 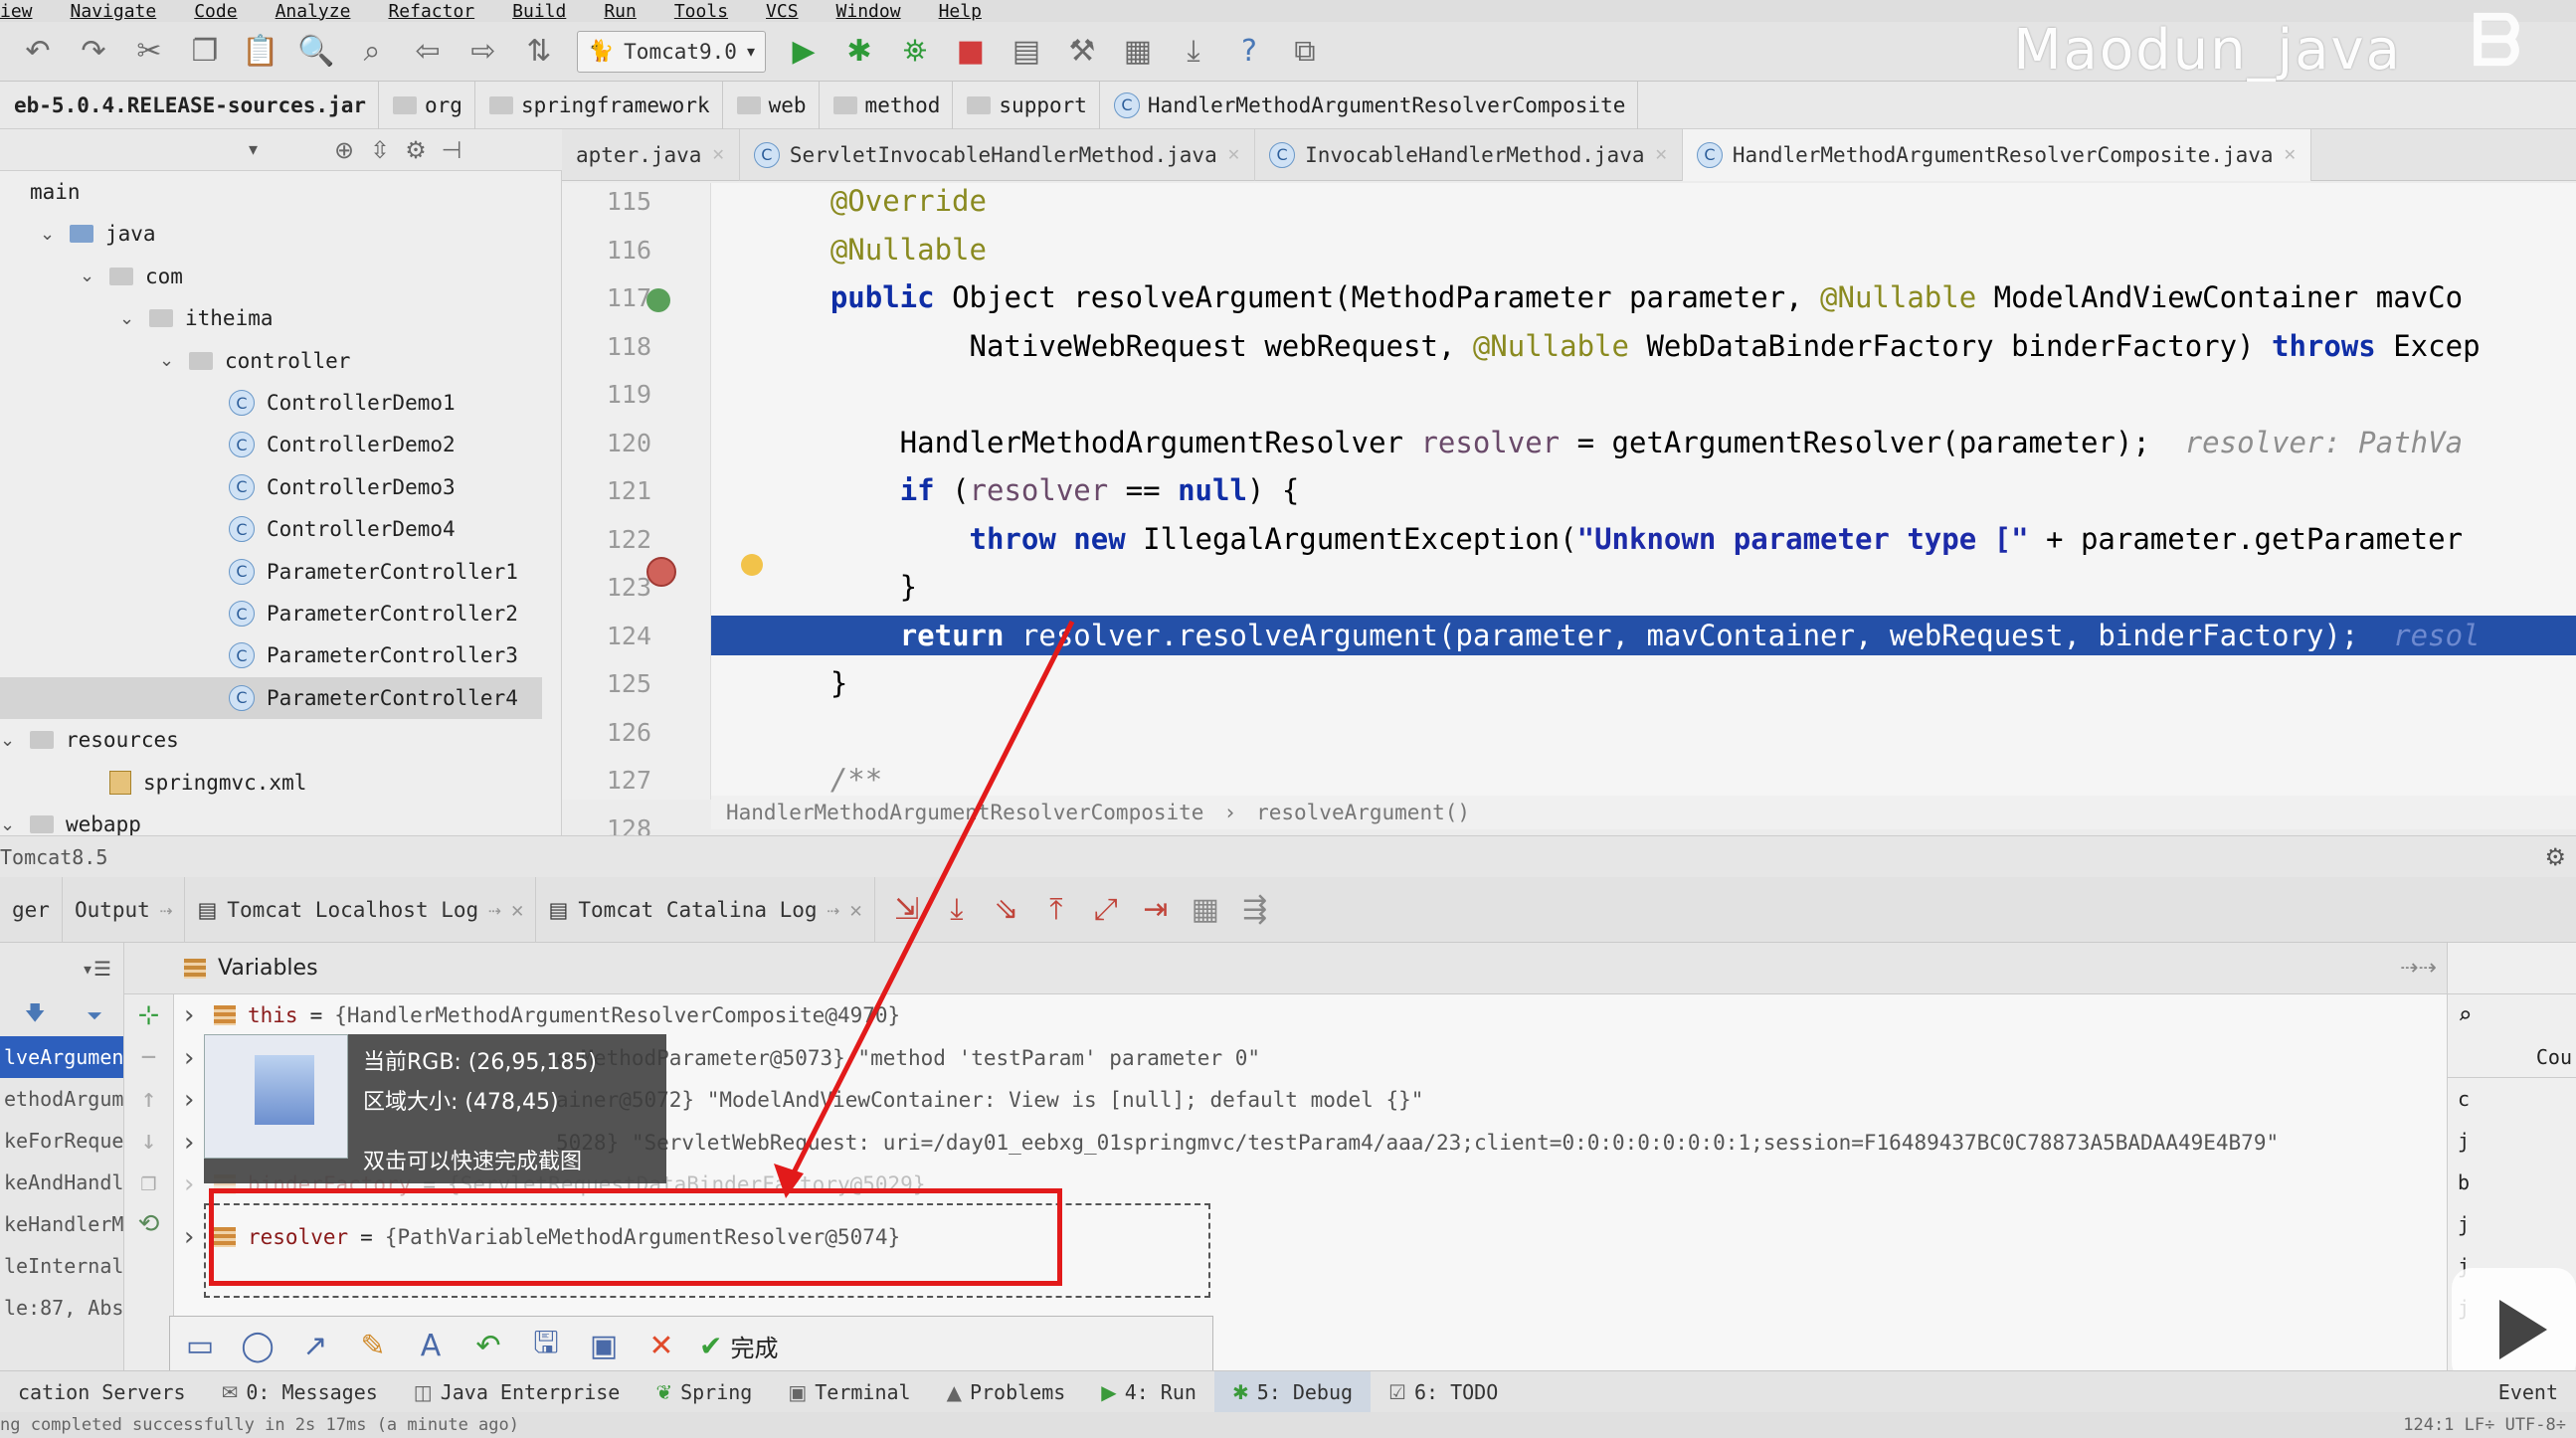 I want to click on copy-tool-icon: ▣, so click(x=604, y=1345).